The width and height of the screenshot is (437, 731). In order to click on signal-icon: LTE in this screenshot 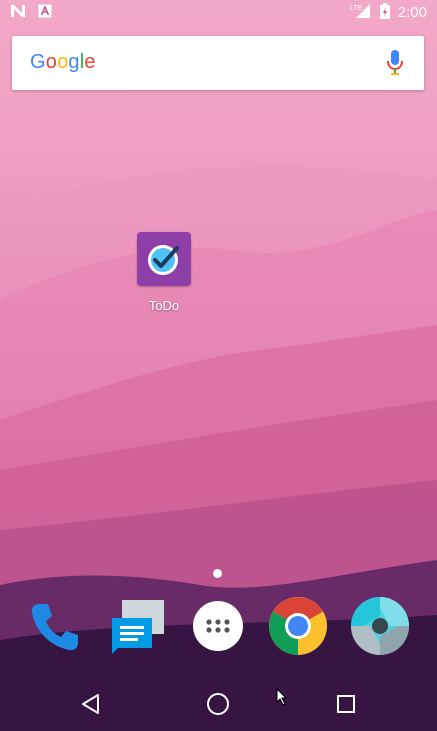, I will do `click(361, 12)`.